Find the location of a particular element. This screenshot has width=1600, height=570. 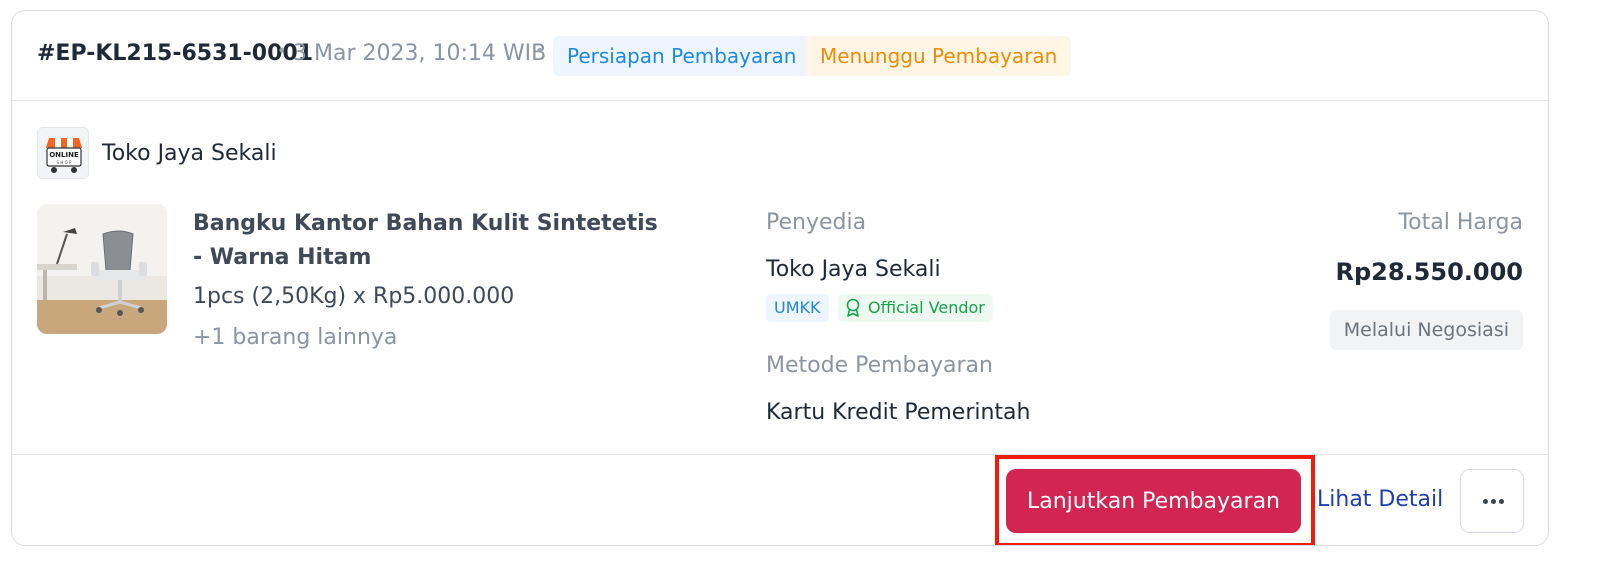

official-vendor-tag: Official Vendor is located at coordinates (915, 308).